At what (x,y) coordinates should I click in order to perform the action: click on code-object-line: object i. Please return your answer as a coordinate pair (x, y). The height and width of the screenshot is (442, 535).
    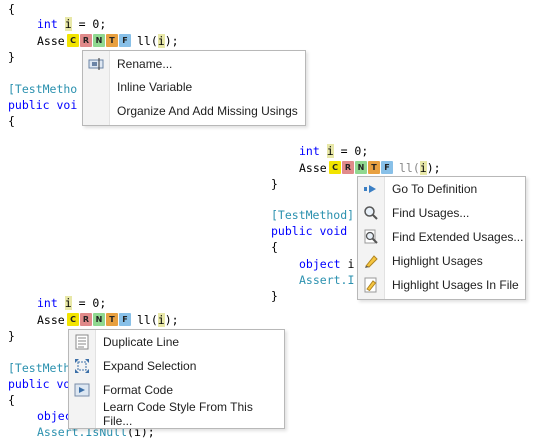
    Looking at the image, I should click on (326, 264).